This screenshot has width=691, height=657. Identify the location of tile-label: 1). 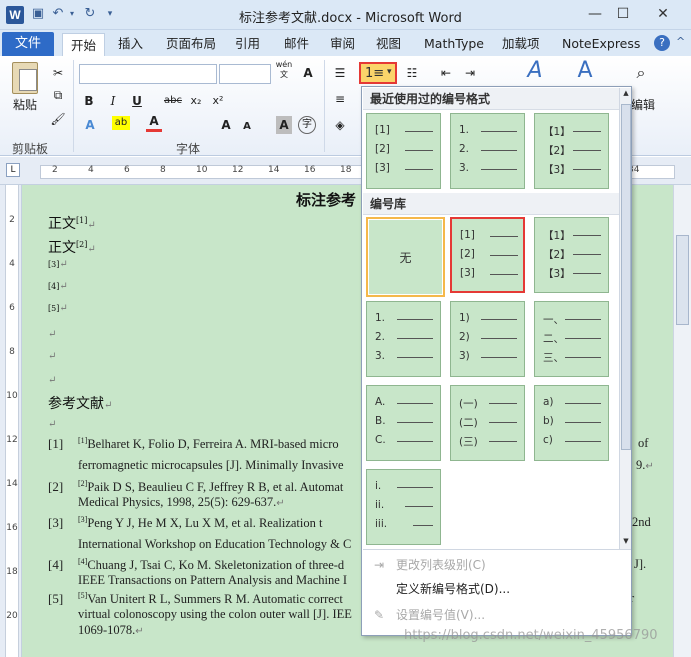
(464, 318).